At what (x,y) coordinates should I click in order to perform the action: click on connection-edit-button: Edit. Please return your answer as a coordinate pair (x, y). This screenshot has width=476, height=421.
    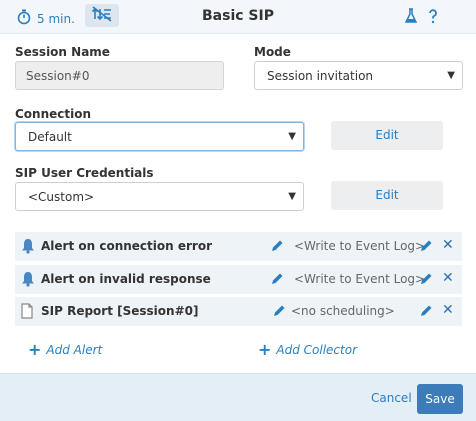
    Looking at the image, I should click on (387, 135).